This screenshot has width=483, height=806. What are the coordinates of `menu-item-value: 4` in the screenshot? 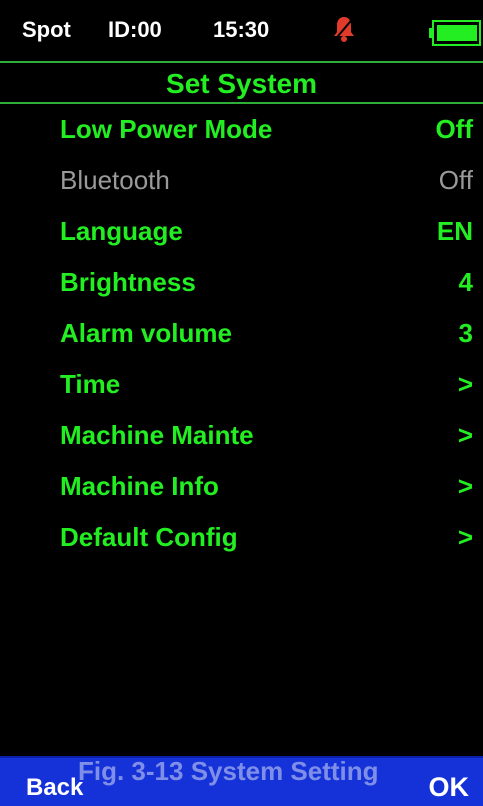 It's located at (465, 282).